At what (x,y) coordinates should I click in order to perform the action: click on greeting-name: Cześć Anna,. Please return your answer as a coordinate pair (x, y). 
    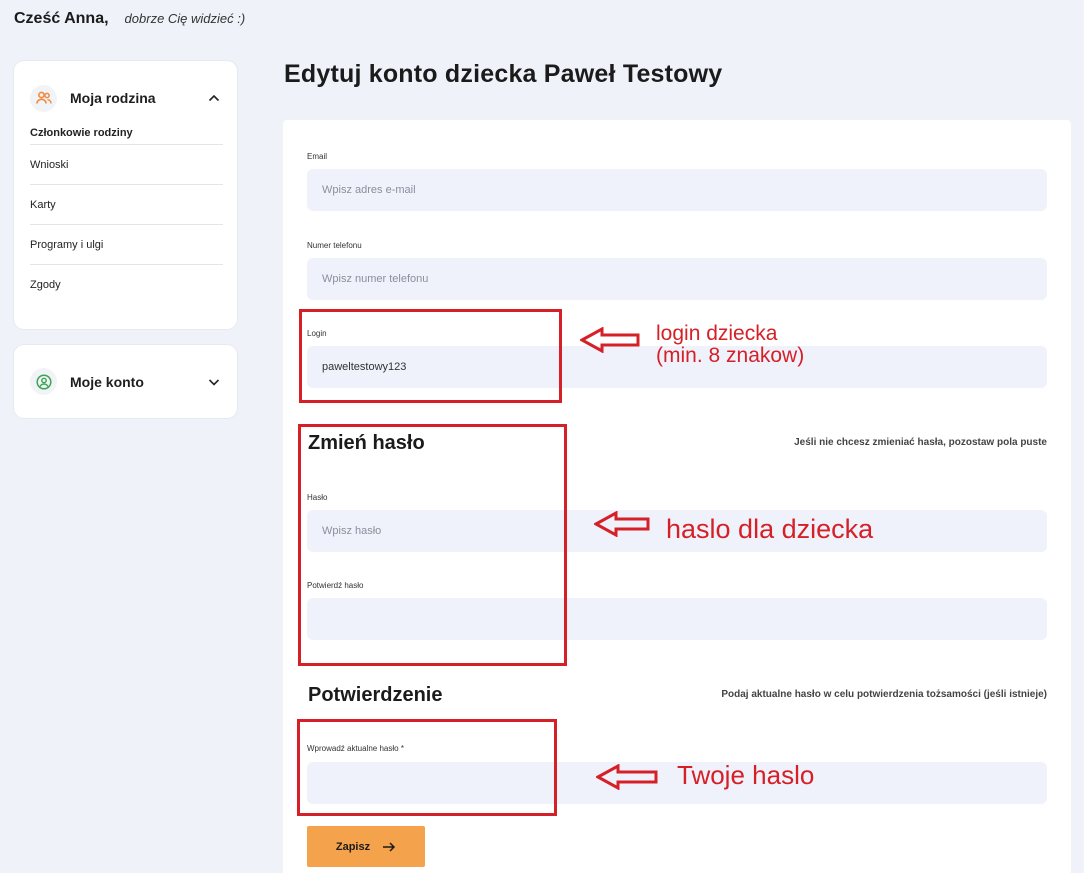
    Looking at the image, I should click on (61, 18).